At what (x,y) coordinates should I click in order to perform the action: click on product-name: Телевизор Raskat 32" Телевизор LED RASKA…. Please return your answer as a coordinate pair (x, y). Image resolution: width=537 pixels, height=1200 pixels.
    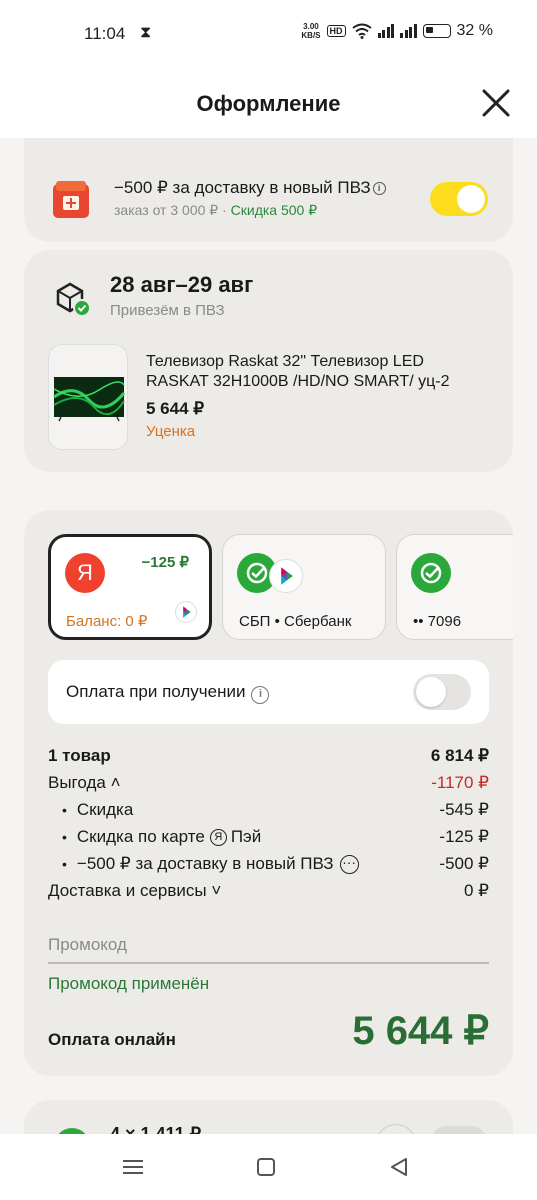
    Looking at the image, I should click on (316, 372).